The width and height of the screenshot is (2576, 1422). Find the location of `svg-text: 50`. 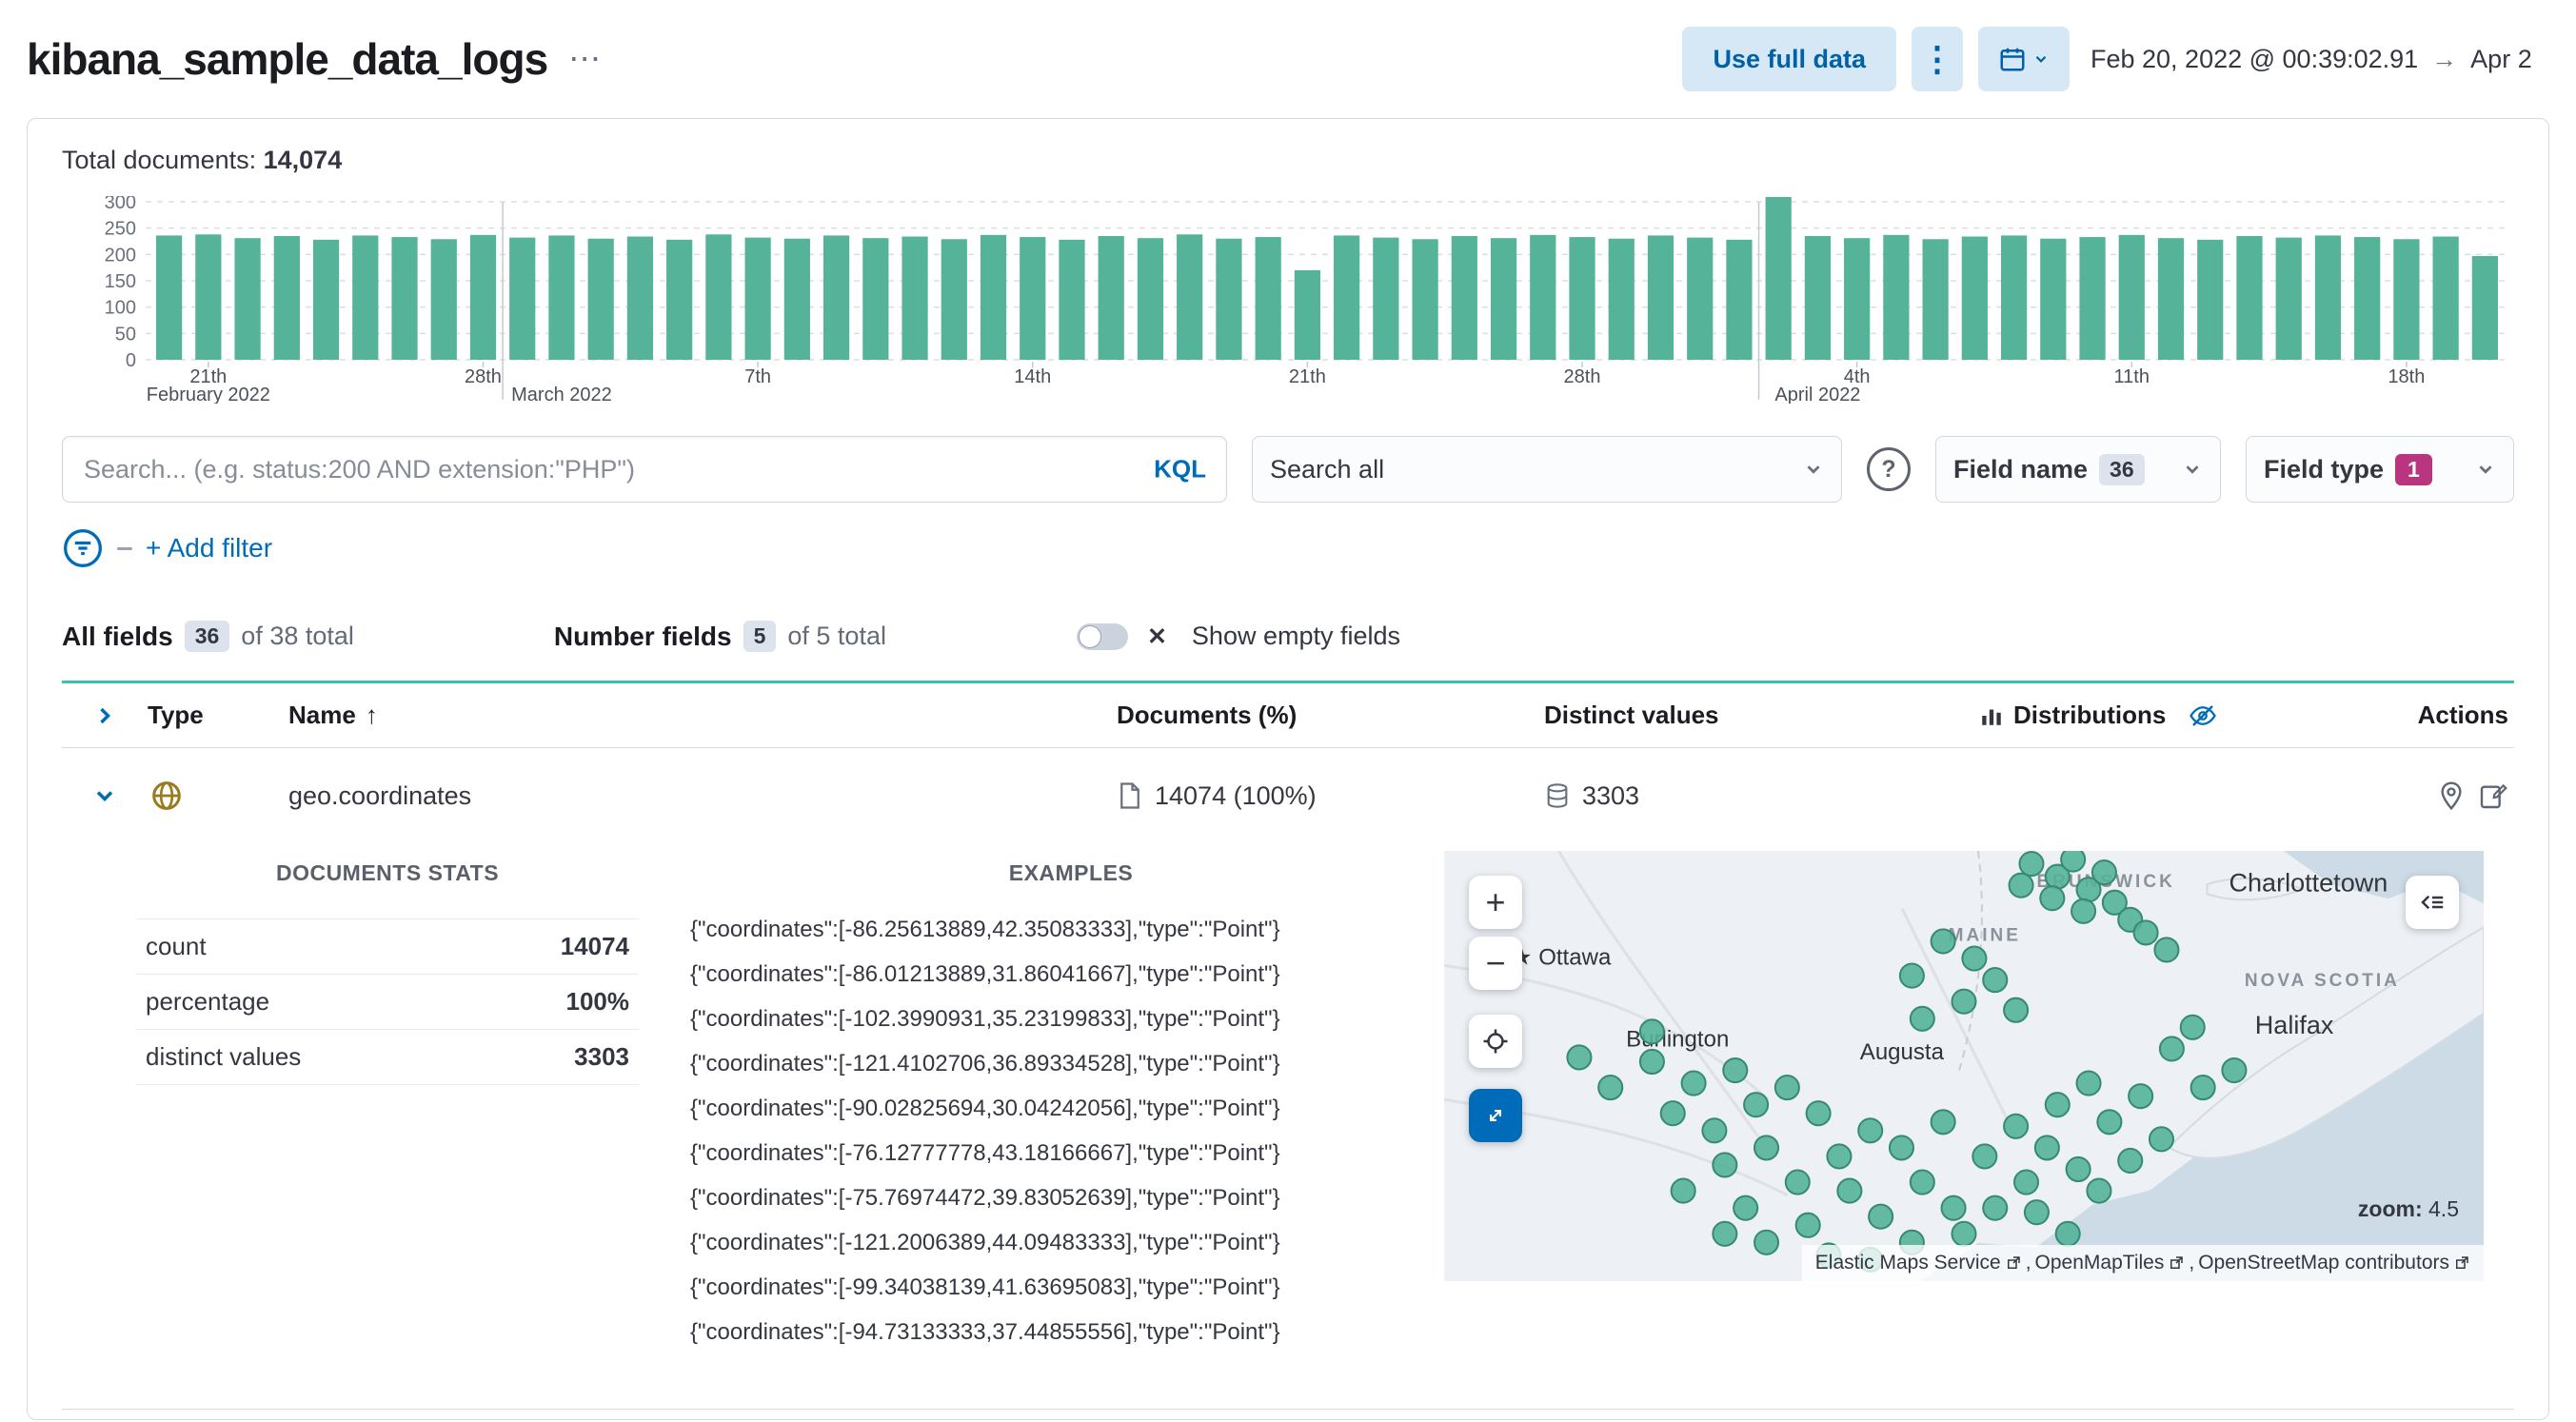

svg-text: 50 is located at coordinates (125, 334).